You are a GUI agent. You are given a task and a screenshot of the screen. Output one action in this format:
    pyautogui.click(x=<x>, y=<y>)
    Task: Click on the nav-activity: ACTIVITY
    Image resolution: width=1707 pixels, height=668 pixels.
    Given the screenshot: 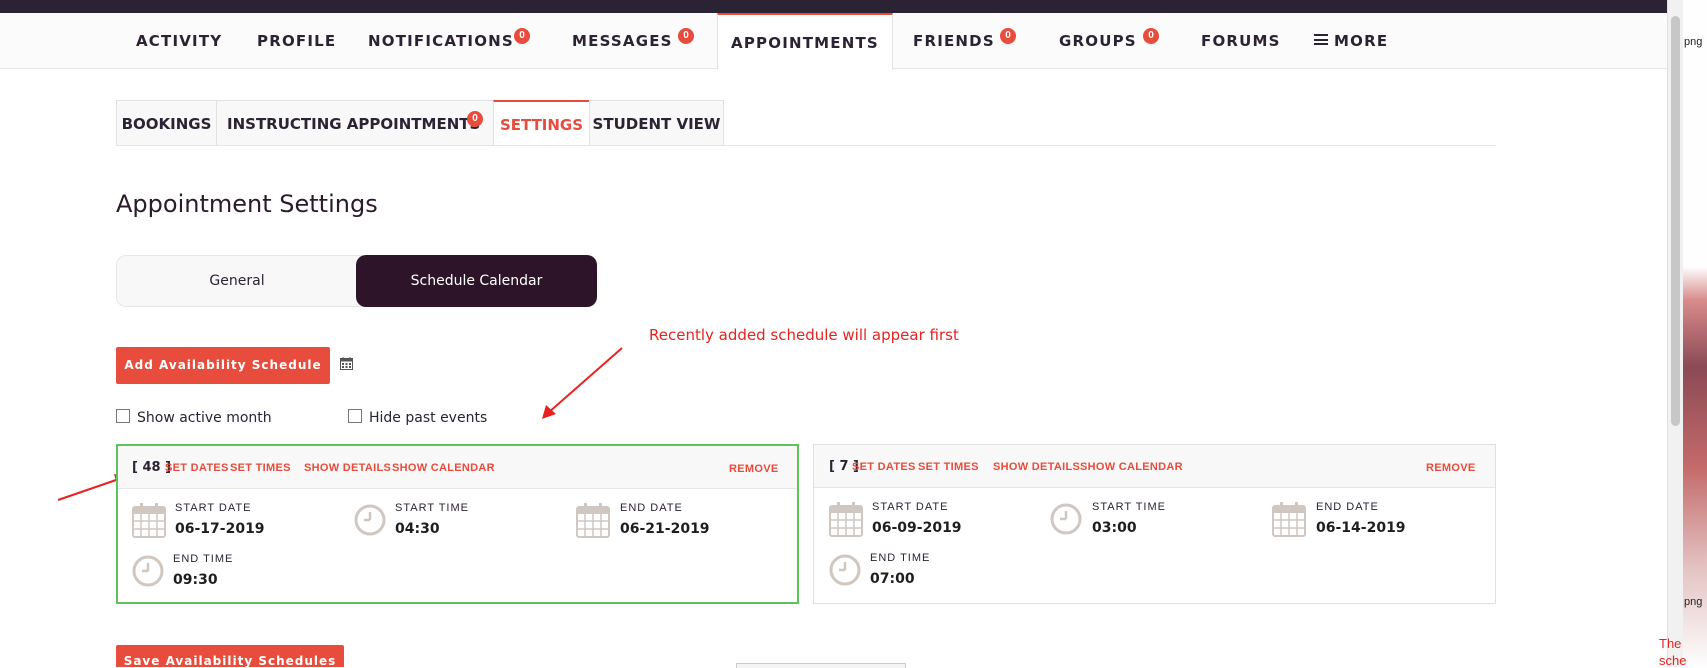 What is the action you would take?
    pyautogui.click(x=179, y=41)
    